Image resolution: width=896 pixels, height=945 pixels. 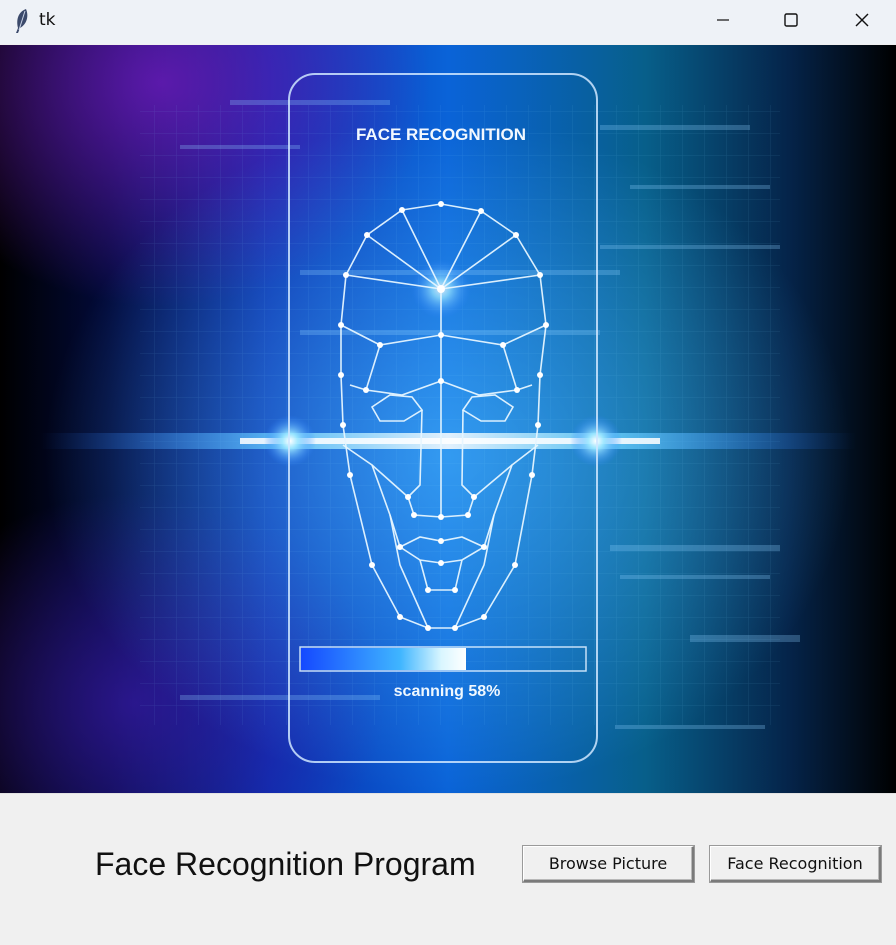 I want to click on minimize-icon, so click(x=723, y=20).